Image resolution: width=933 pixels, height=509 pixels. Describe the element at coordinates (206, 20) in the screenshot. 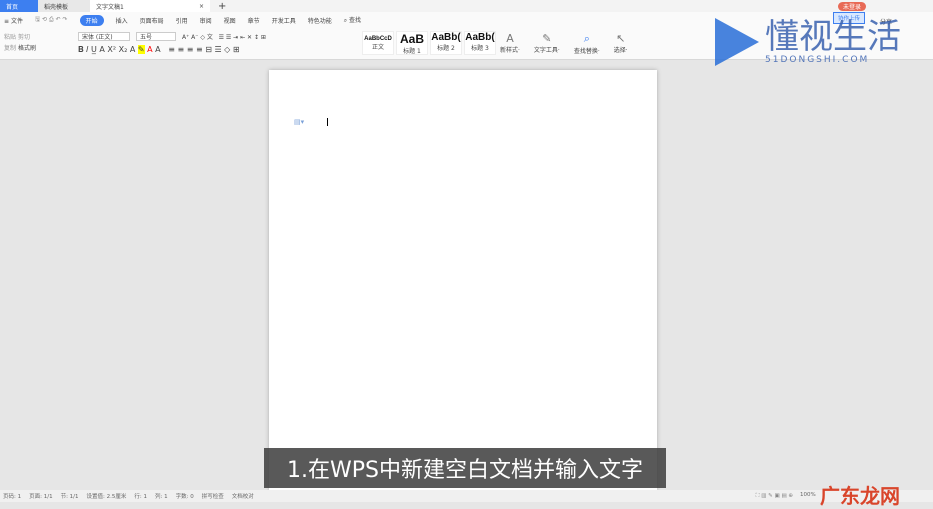

I see `menu-review: 审阅` at that location.